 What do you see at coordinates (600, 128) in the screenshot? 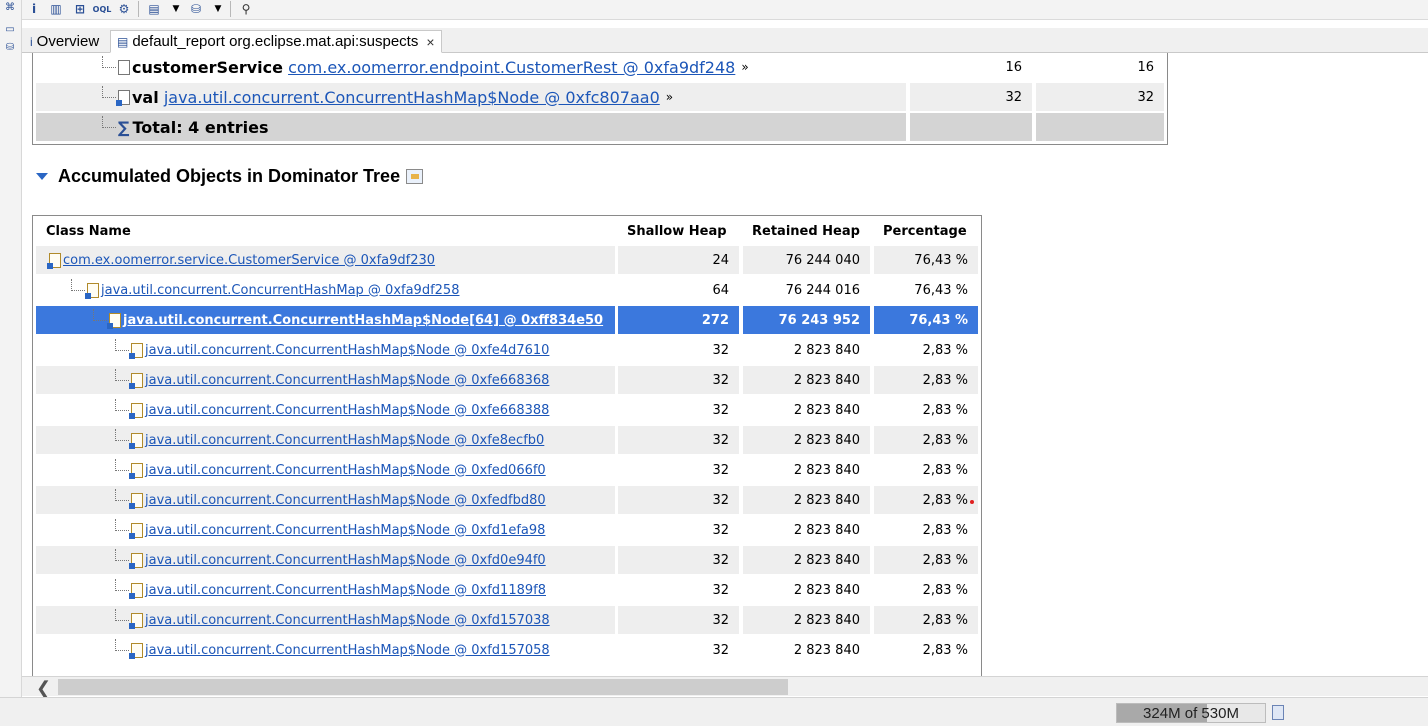
I see `total-row: ∑ Total: 4 entries` at bounding box center [600, 128].